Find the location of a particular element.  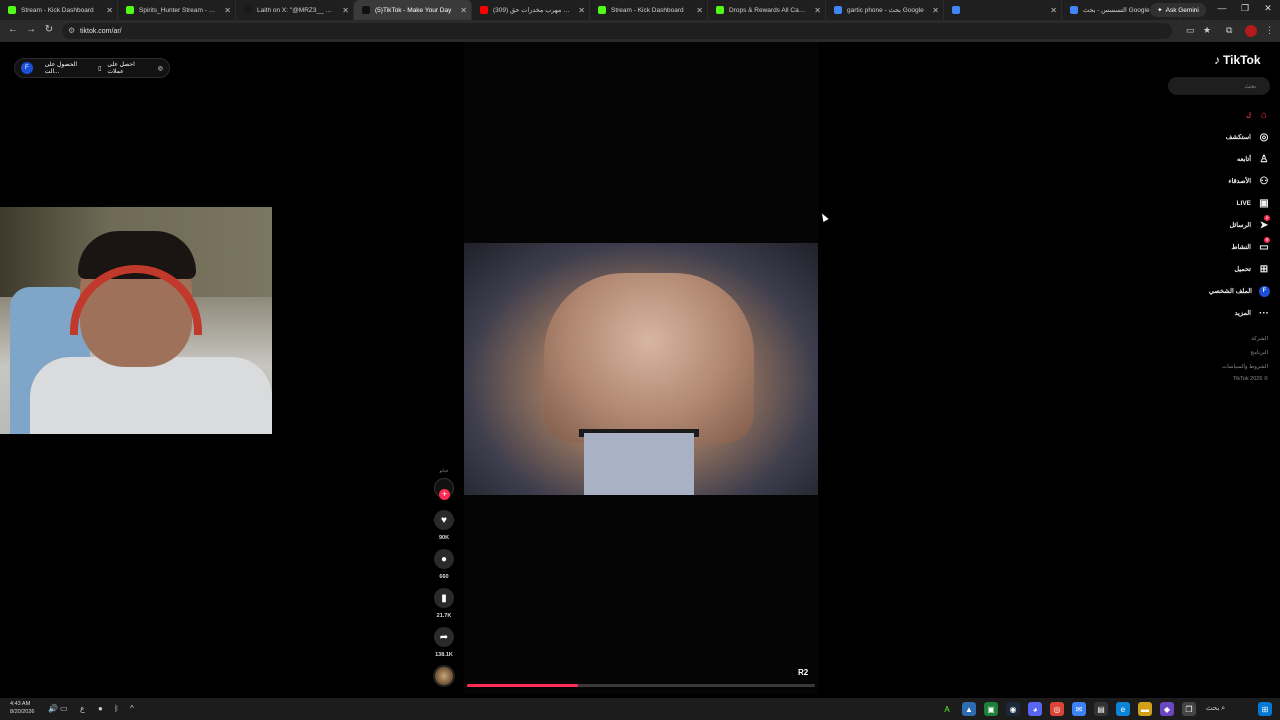

browser-tab: (309) داهمت مهرب مخدرات حق... ✕ is located at coordinates (531, 10).